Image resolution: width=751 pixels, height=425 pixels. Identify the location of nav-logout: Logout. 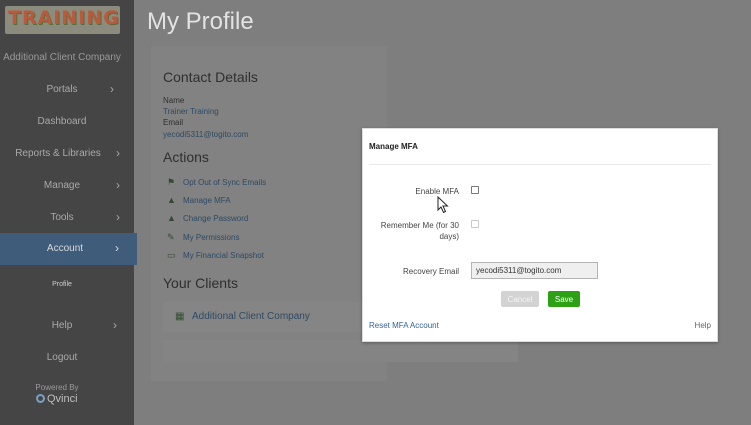
(62, 358).